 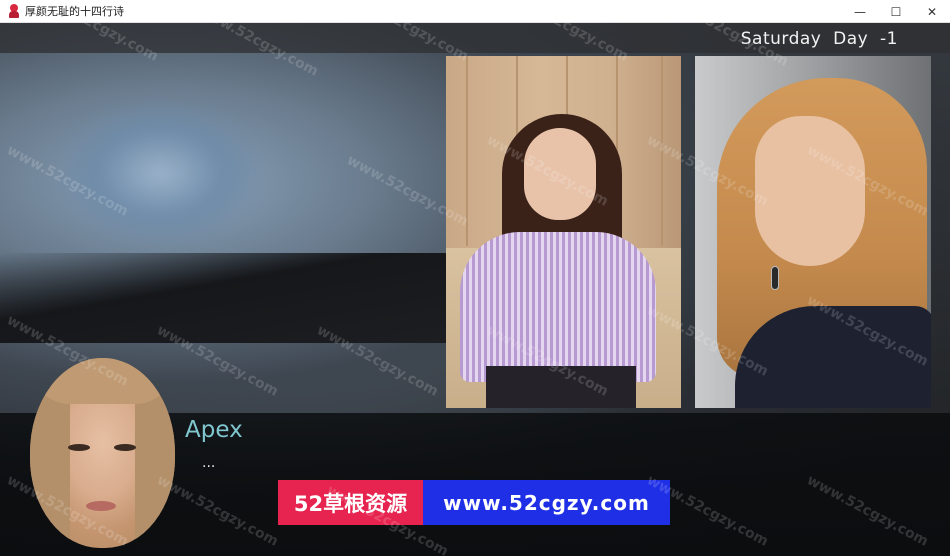 What do you see at coordinates (230, 298) in the screenshot?
I see `background-roof` at bounding box center [230, 298].